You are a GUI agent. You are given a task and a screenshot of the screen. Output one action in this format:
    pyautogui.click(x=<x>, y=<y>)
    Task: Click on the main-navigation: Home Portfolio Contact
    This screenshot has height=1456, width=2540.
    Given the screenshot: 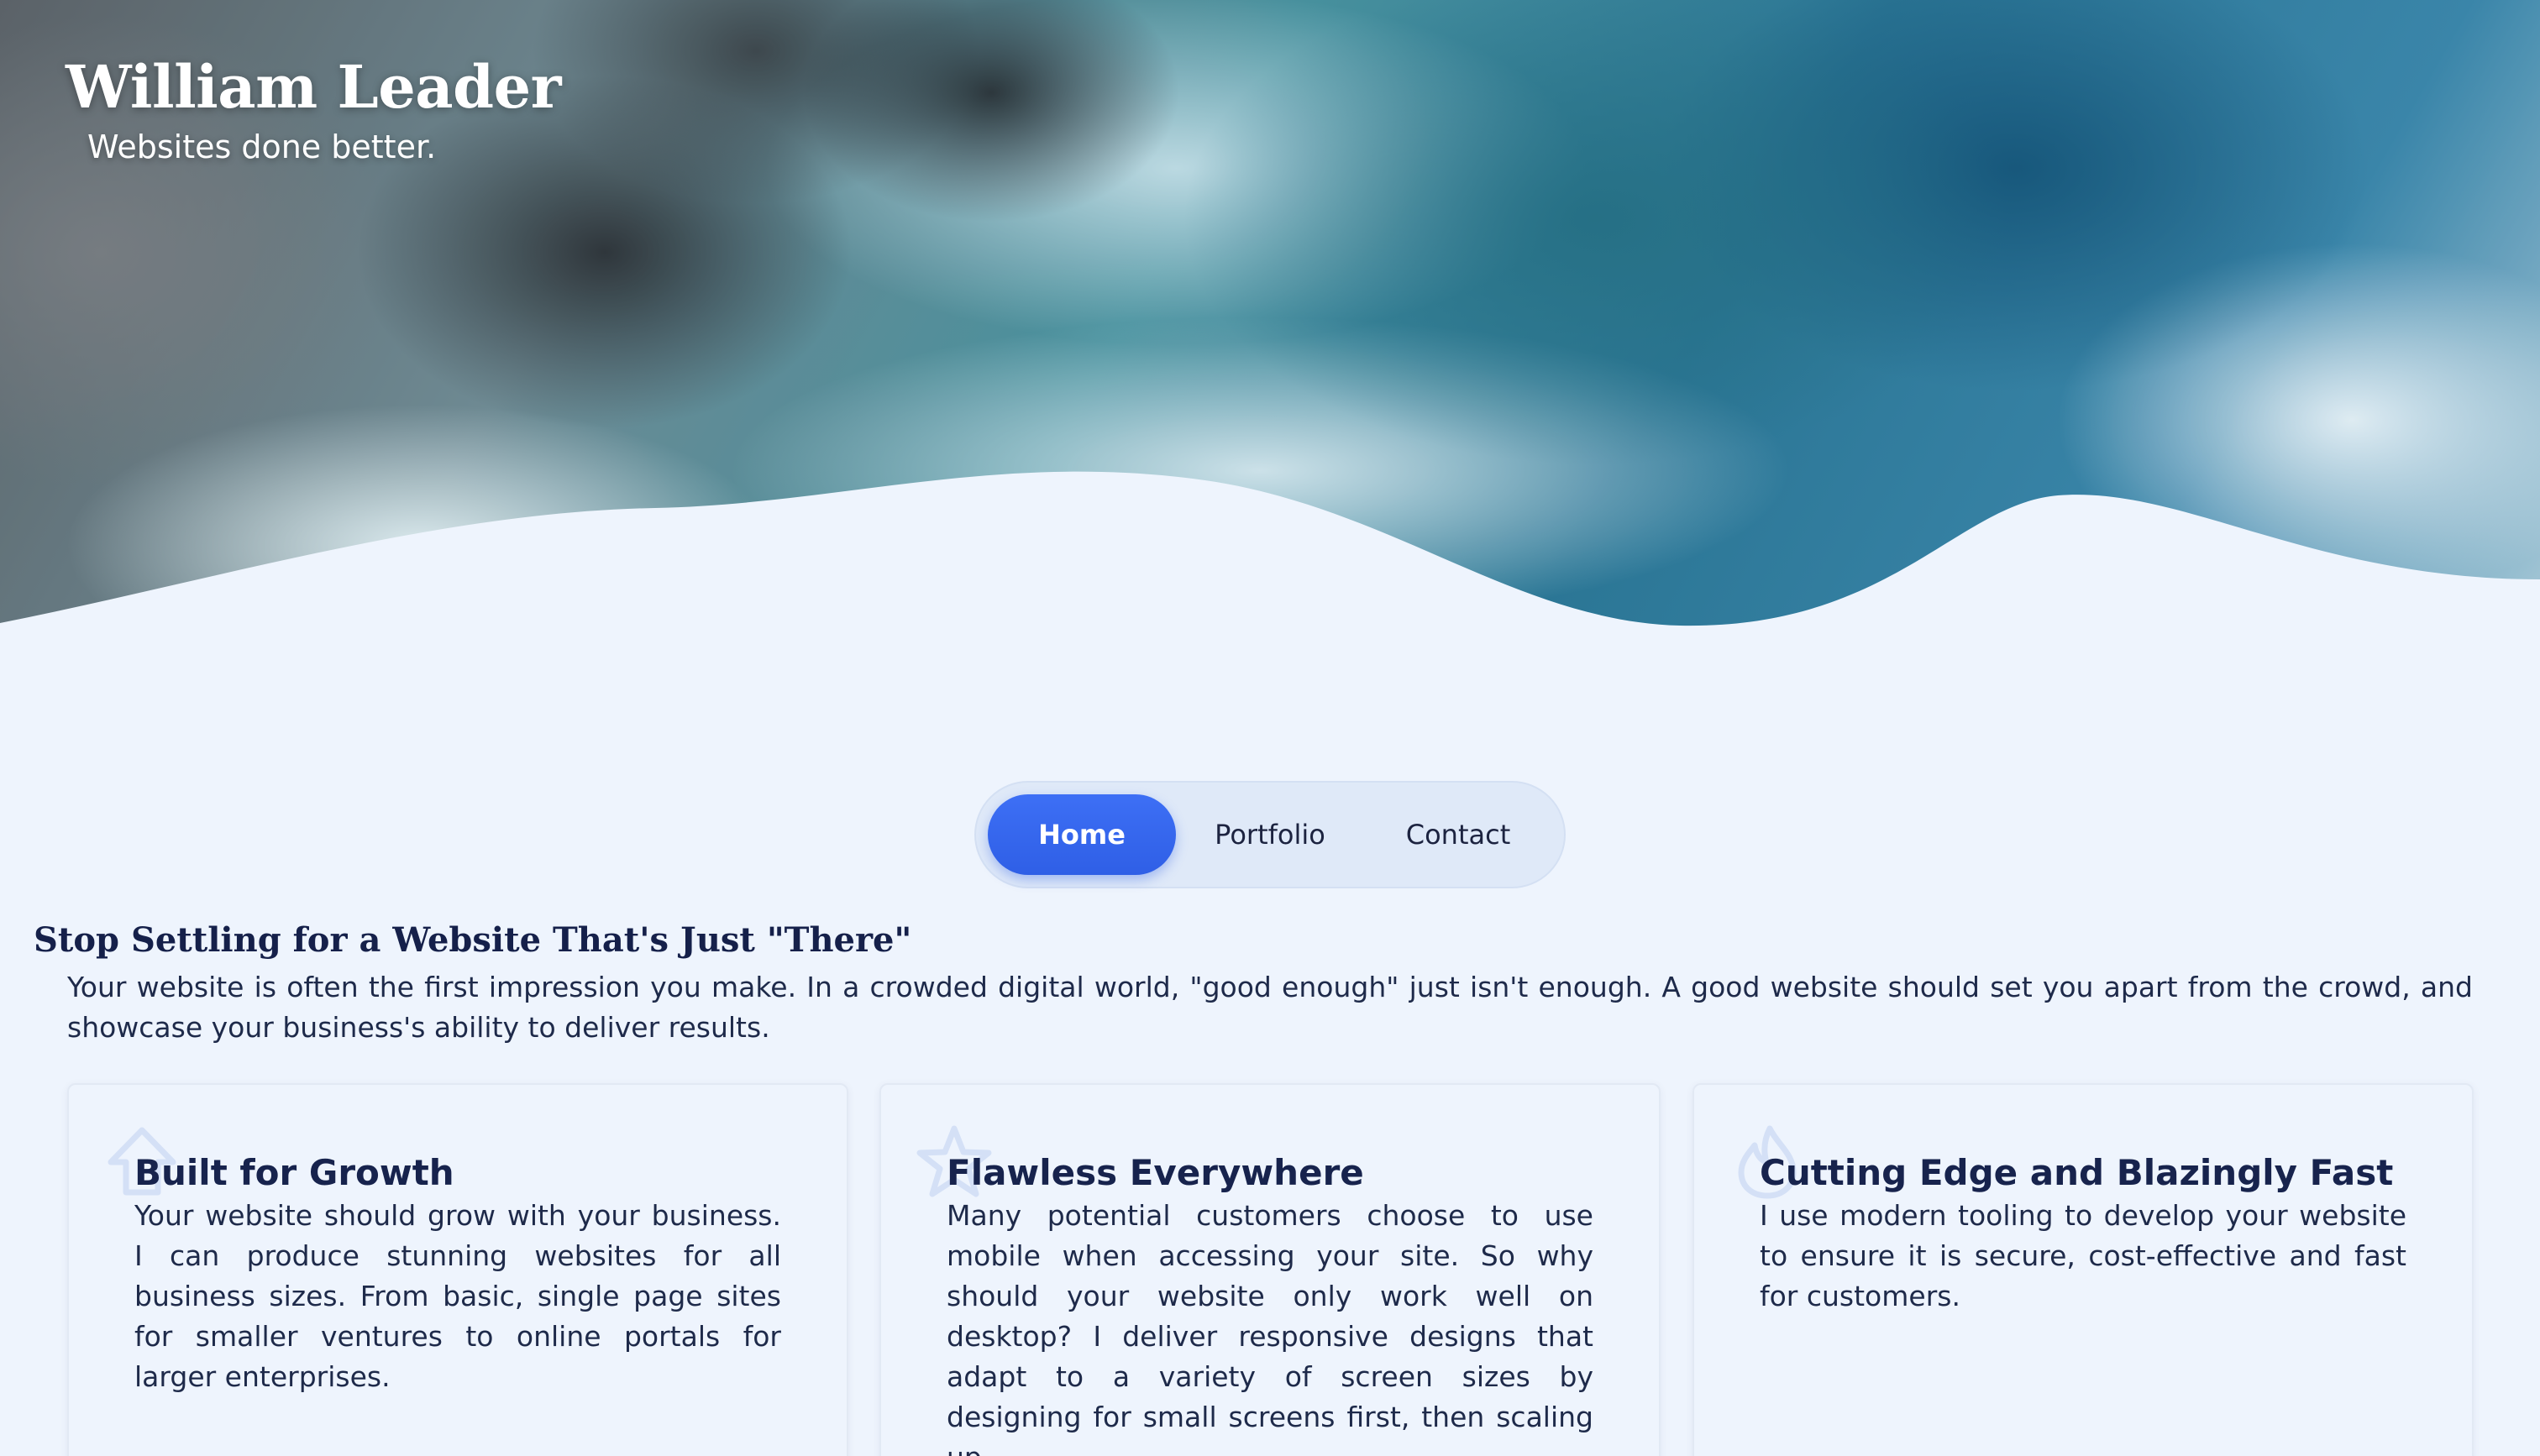 What is the action you would take?
    pyautogui.click(x=1270, y=834)
    